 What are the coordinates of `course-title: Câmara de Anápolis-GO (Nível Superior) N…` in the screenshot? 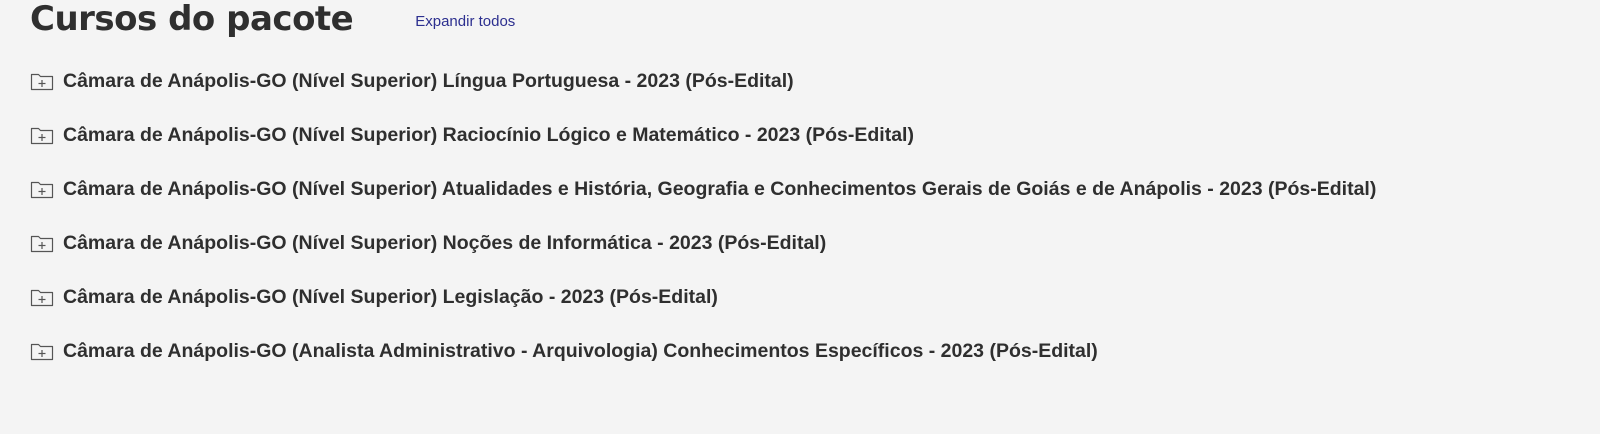 It's located at (444, 243).